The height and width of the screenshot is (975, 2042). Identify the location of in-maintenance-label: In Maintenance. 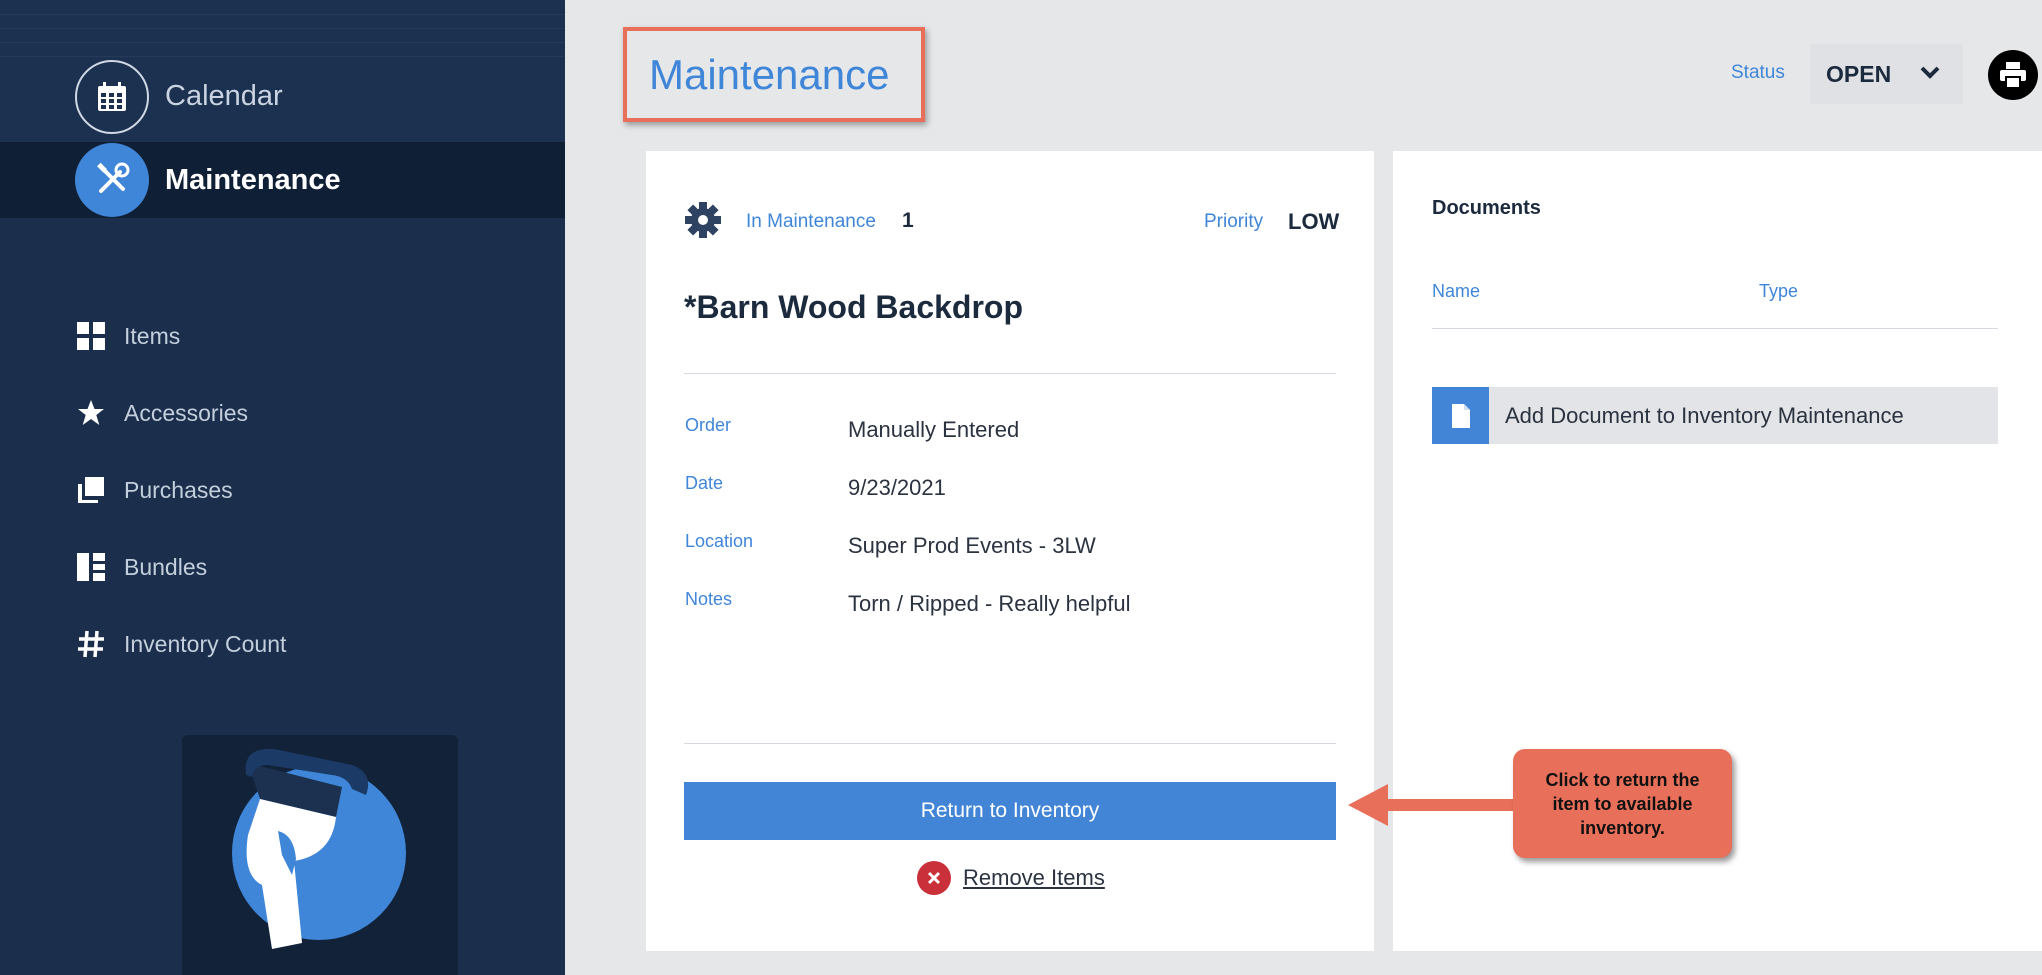
(811, 221).